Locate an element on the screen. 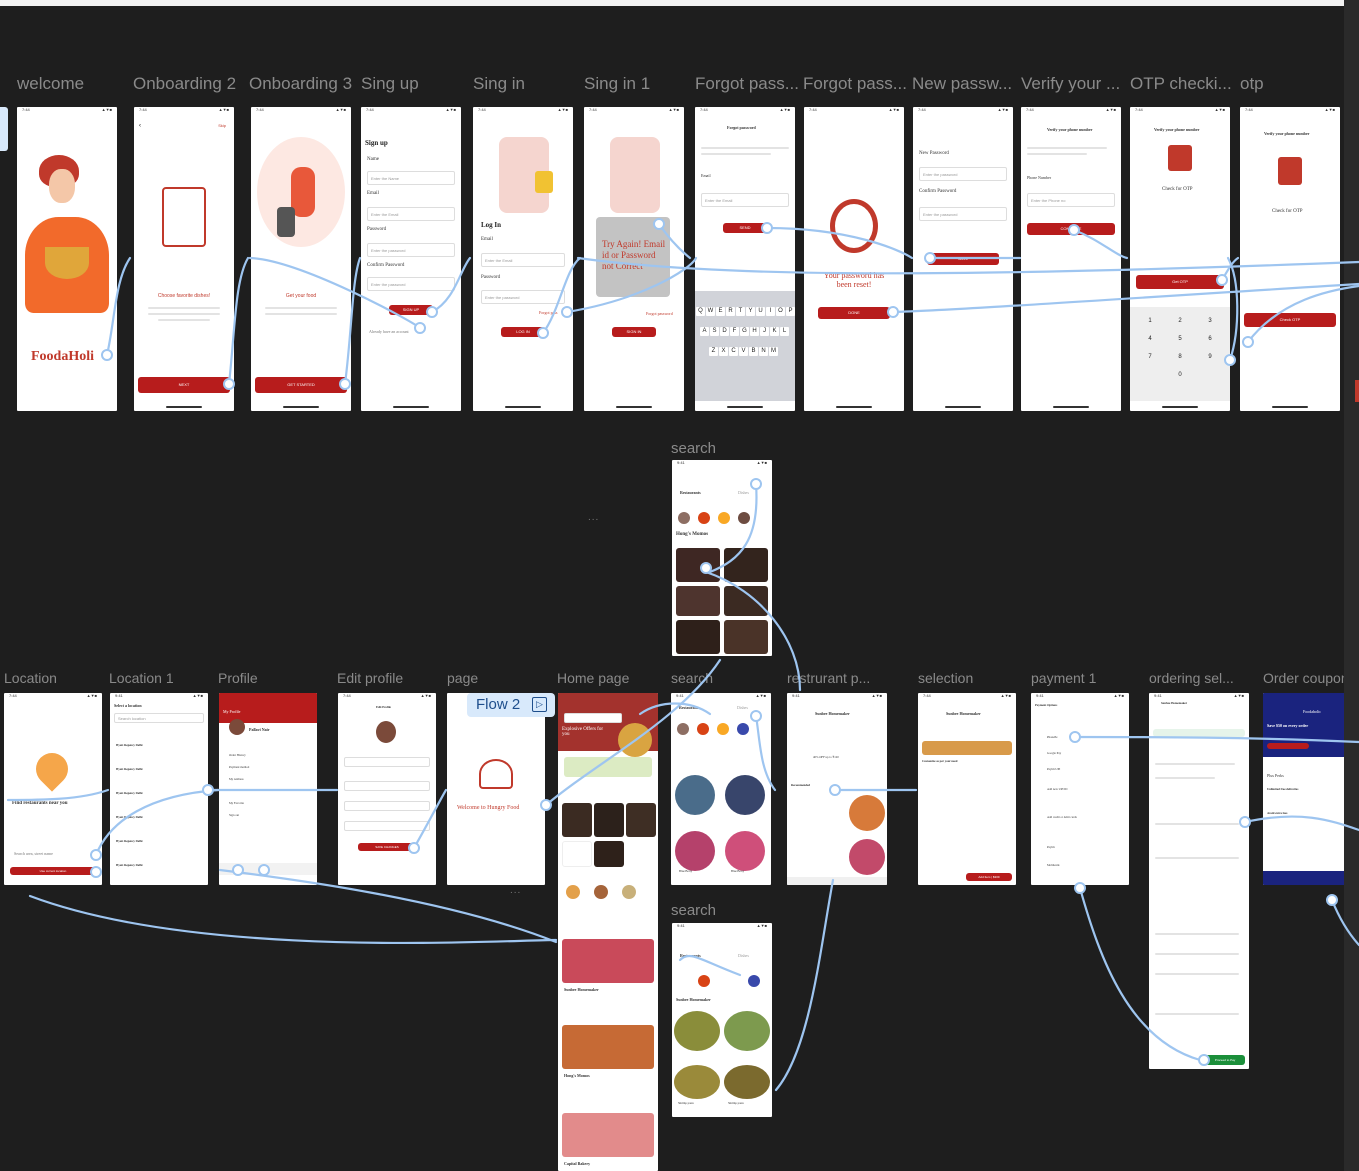 The image size is (1359, 1171). key-u: U is located at coordinates (760, 311).